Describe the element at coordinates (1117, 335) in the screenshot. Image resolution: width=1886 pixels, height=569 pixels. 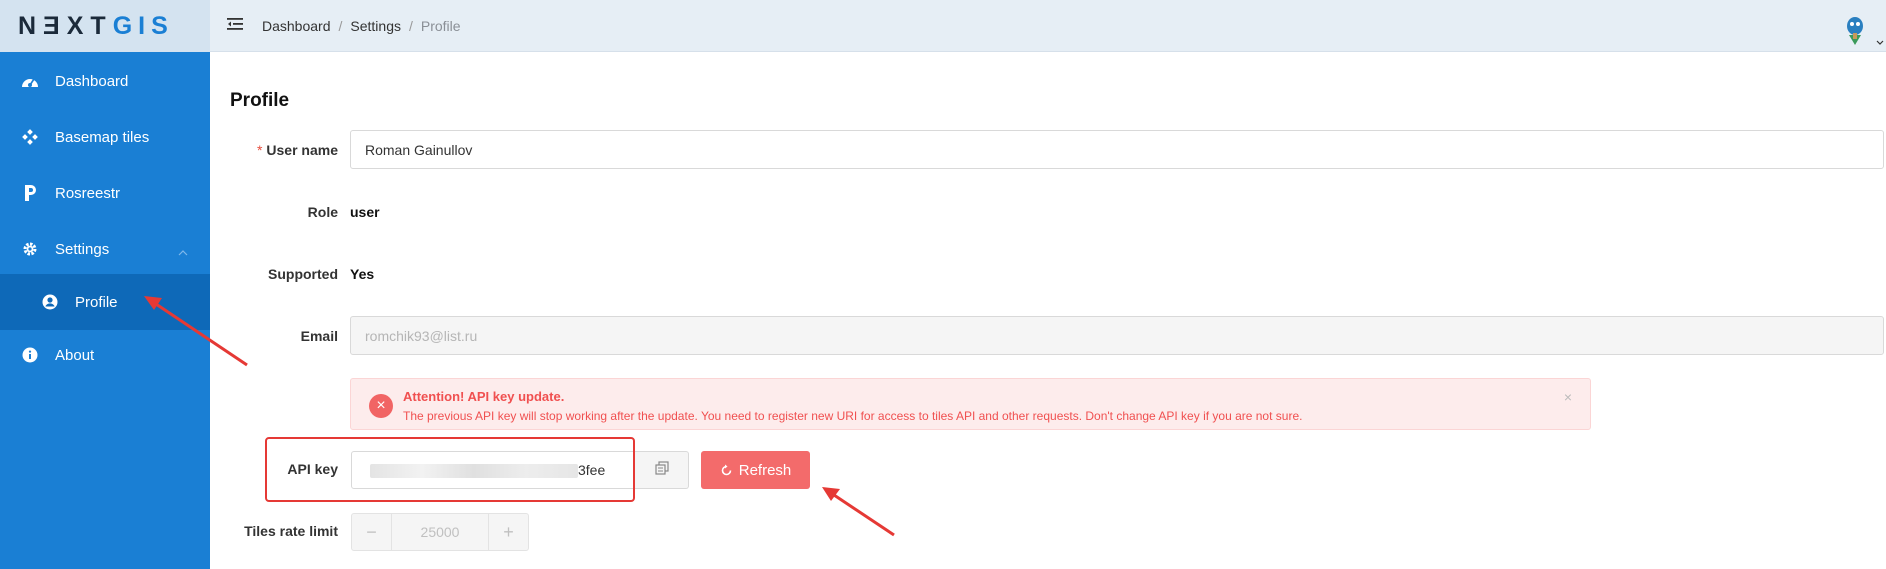
I see `email-field: romchik93@list.ru` at that location.